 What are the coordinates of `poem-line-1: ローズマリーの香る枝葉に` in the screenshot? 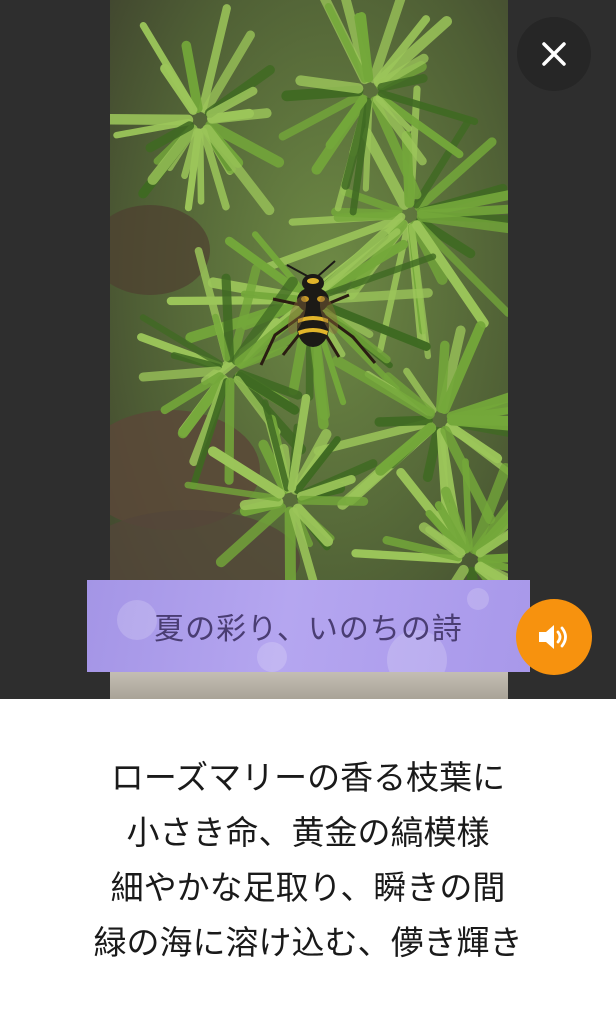 It's located at (308, 777).